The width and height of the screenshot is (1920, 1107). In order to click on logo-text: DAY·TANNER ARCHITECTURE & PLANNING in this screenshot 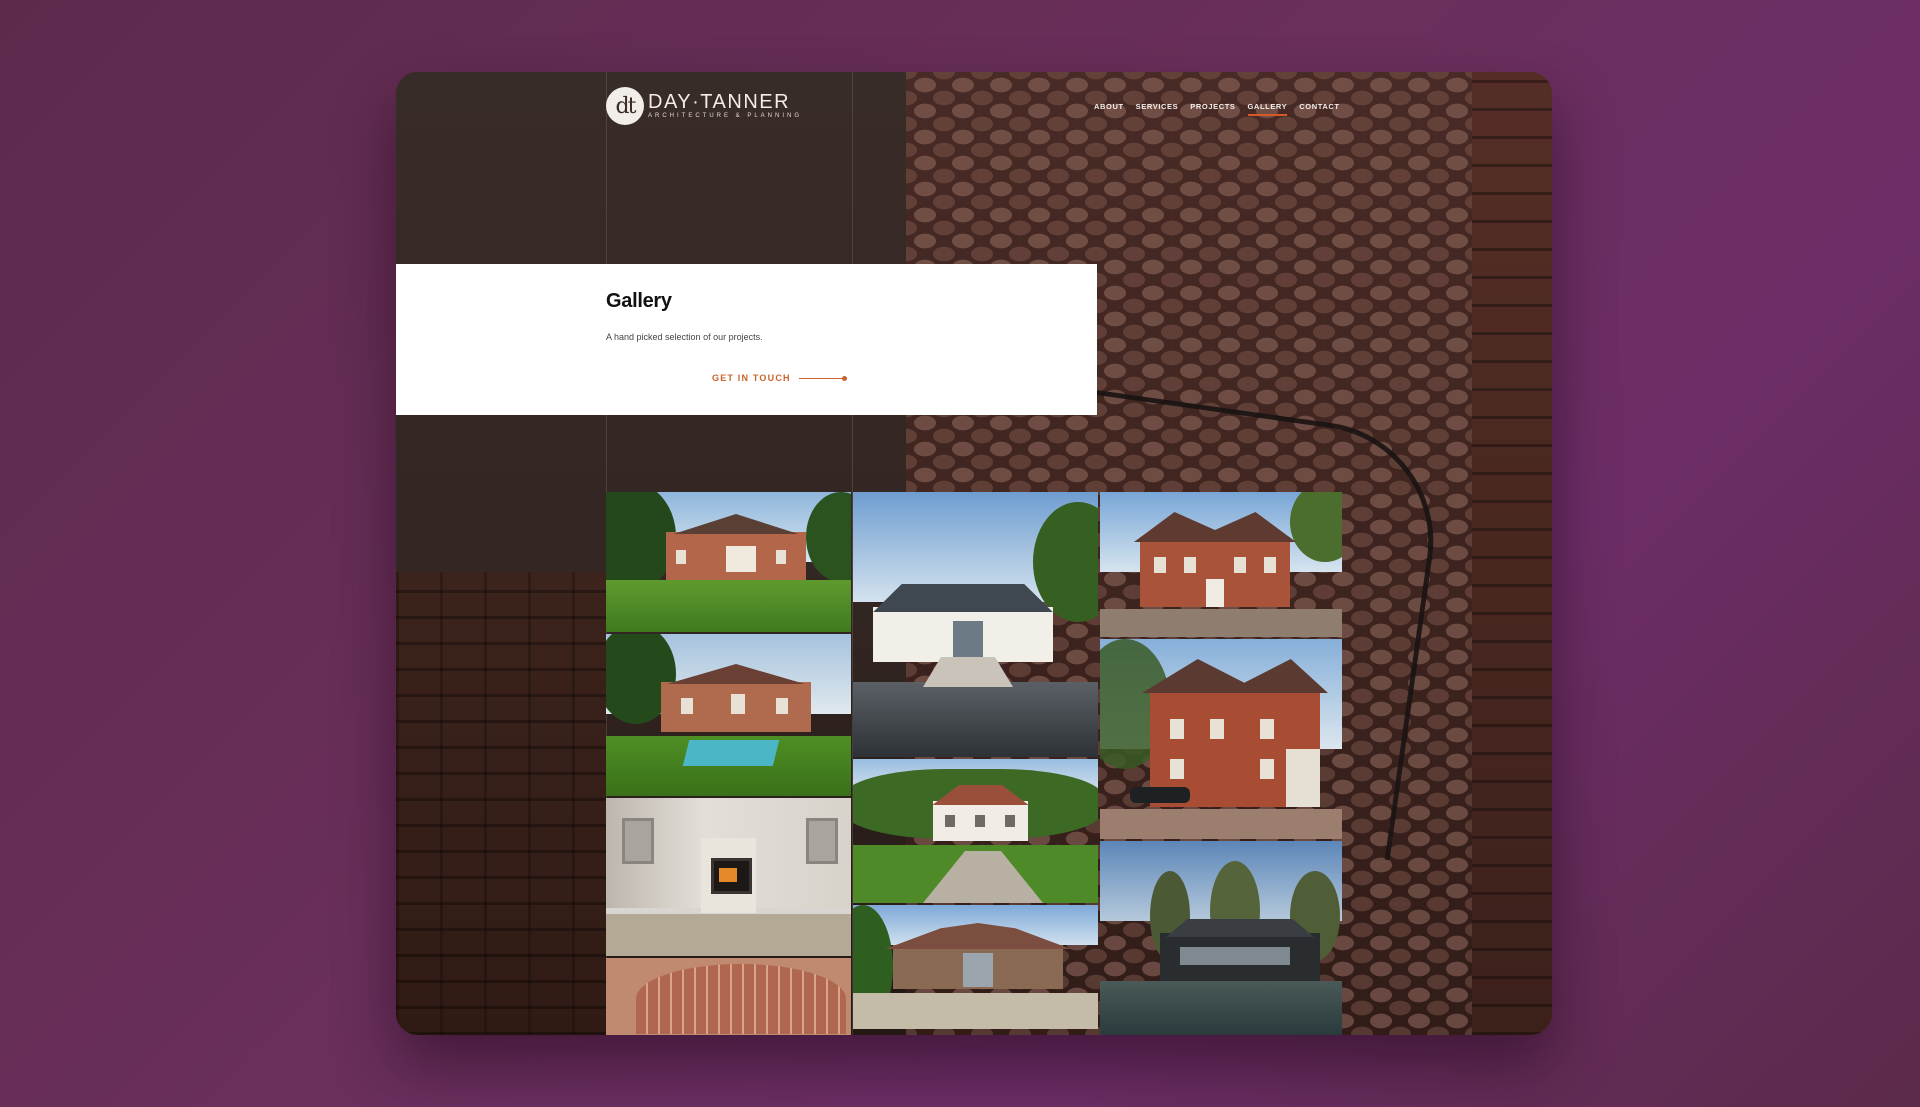, I will do `click(725, 106)`.